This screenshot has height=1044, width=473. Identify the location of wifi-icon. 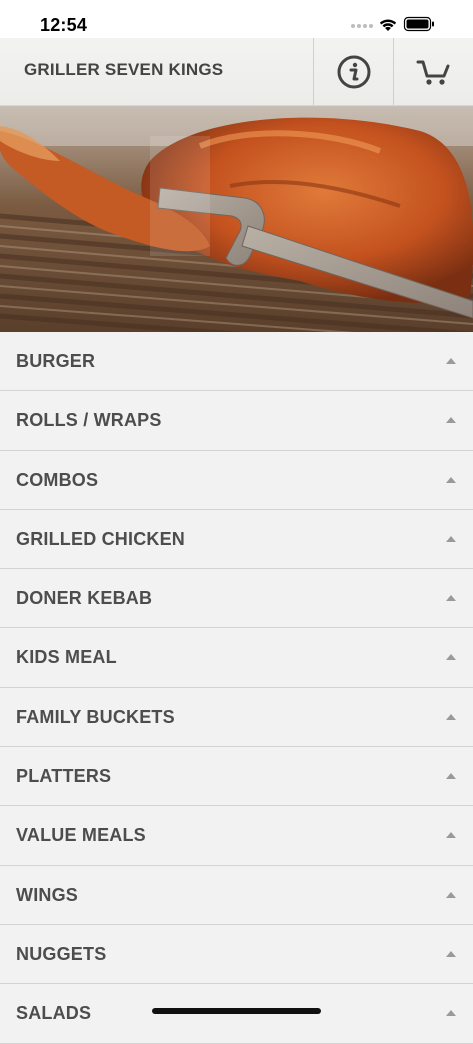
(388, 25).